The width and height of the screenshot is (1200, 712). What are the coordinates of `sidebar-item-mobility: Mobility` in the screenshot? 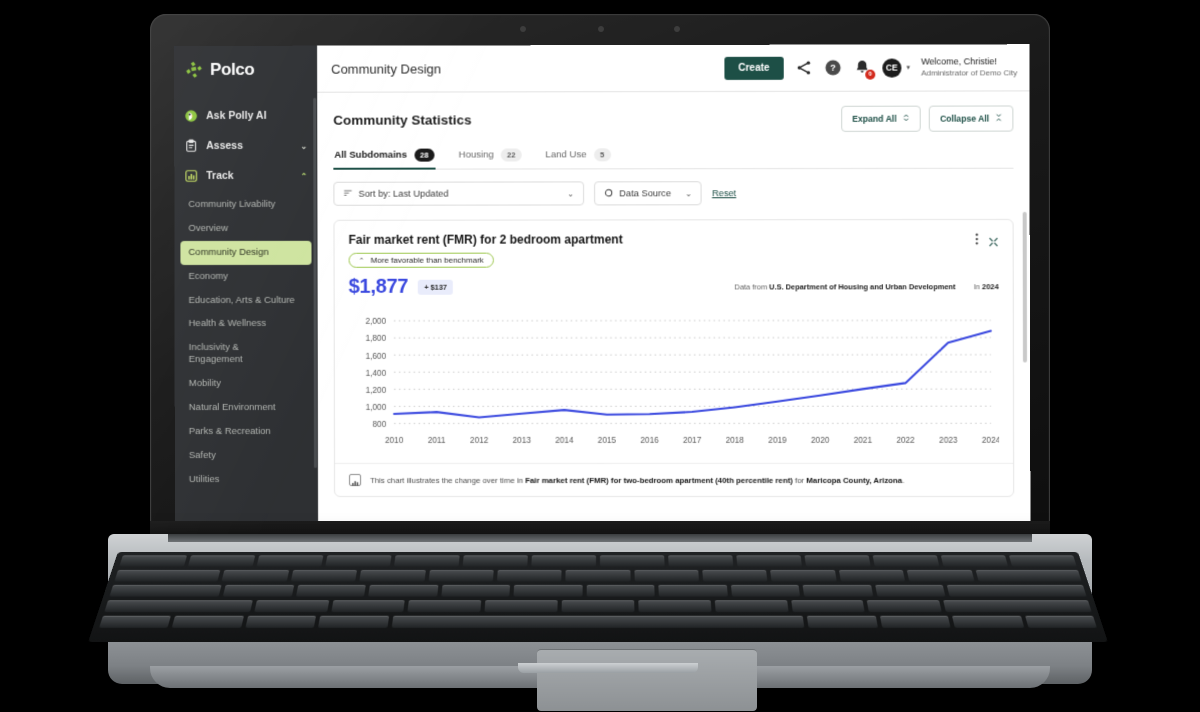 It's located at (246, 384).